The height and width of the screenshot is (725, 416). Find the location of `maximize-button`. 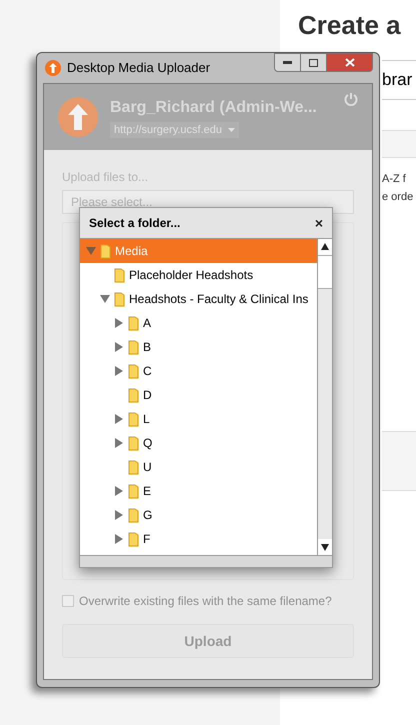

maximize-button is located at coordinates (314, 62).